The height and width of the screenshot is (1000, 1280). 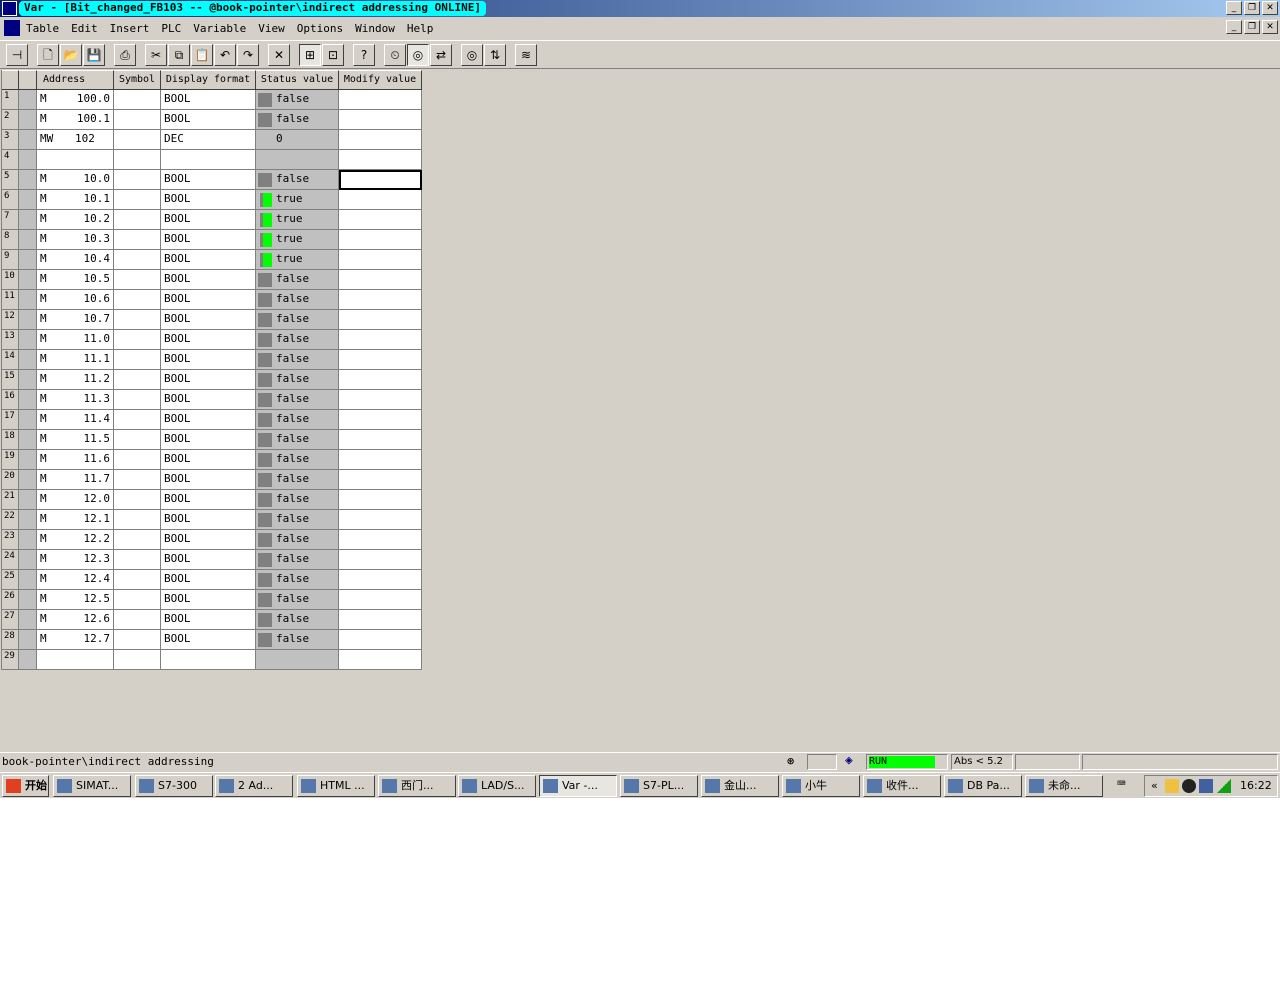 I want to click on row-number: 3, so click(x=10, y=140).